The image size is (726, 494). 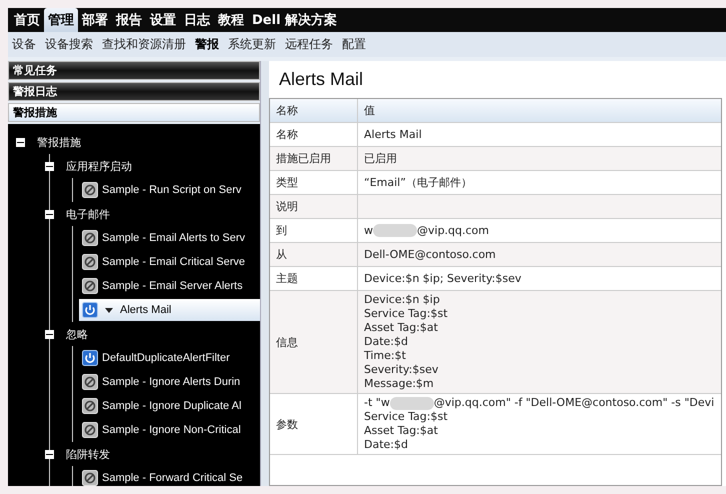 I want to click on table-cell: 名称, so click(x=314, y=134).